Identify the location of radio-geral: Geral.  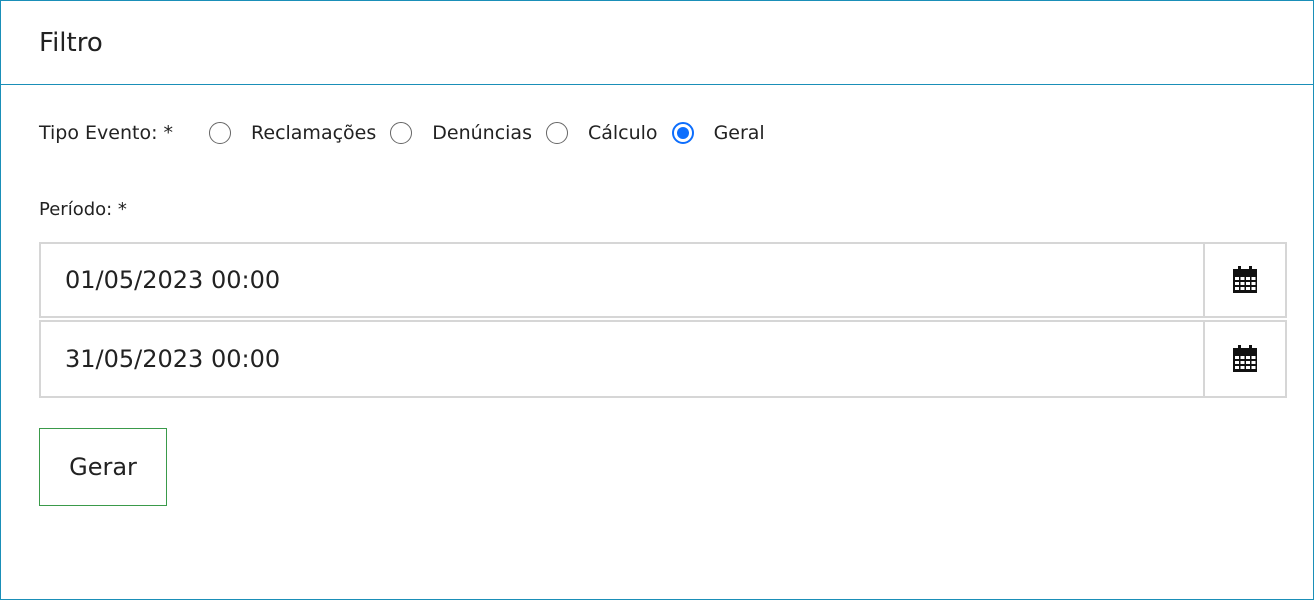
(718, 133).